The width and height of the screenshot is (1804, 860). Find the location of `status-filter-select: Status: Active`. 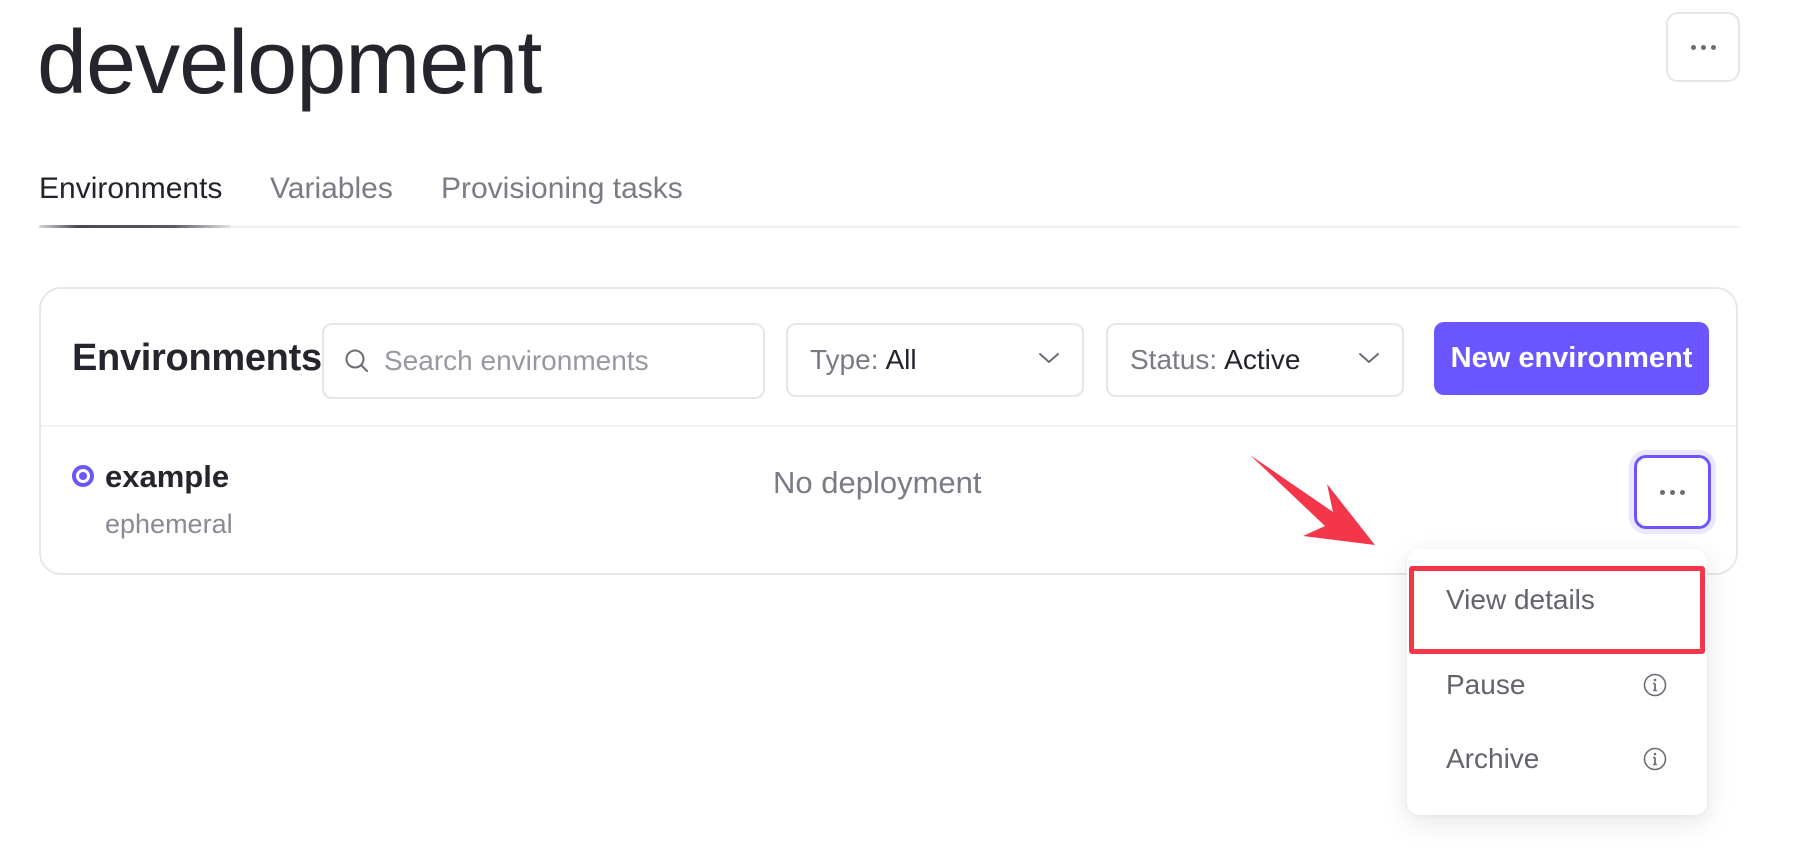

status-filter-select: Status: Active is located at coordinates (1255, 360).